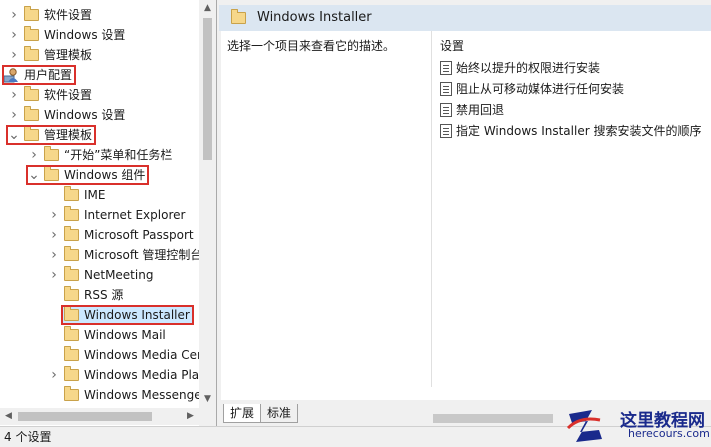  Describe the element at coordinates (150, 355) in the screenshot. I see `tree-item-label: Windows Media Center` at that location.